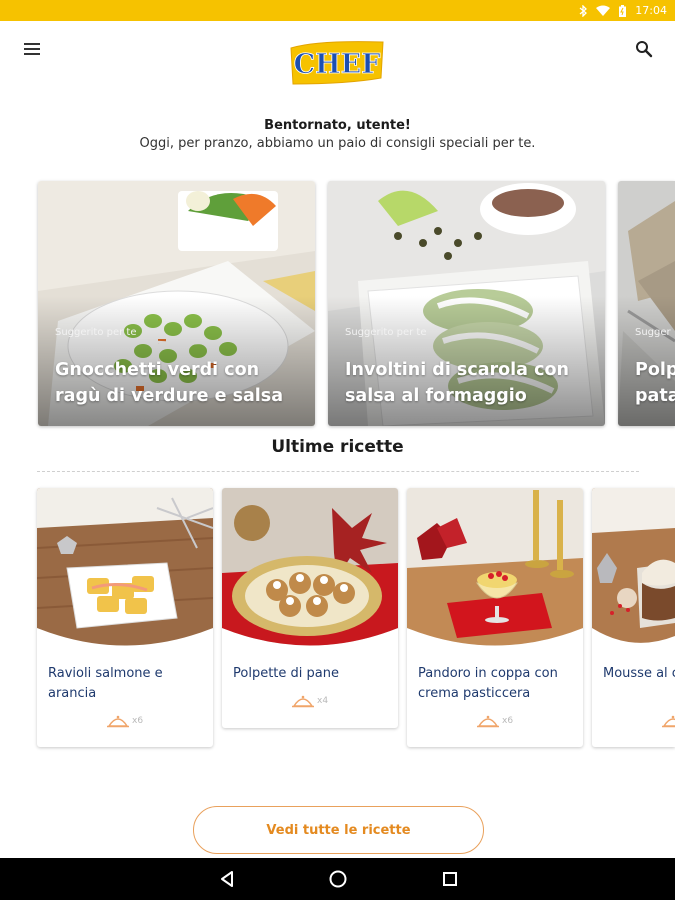  What do you see at coordinates (655, 396) in the screenshot?
I see `suggested-title-line: pata` at bounding box center [655, 396].